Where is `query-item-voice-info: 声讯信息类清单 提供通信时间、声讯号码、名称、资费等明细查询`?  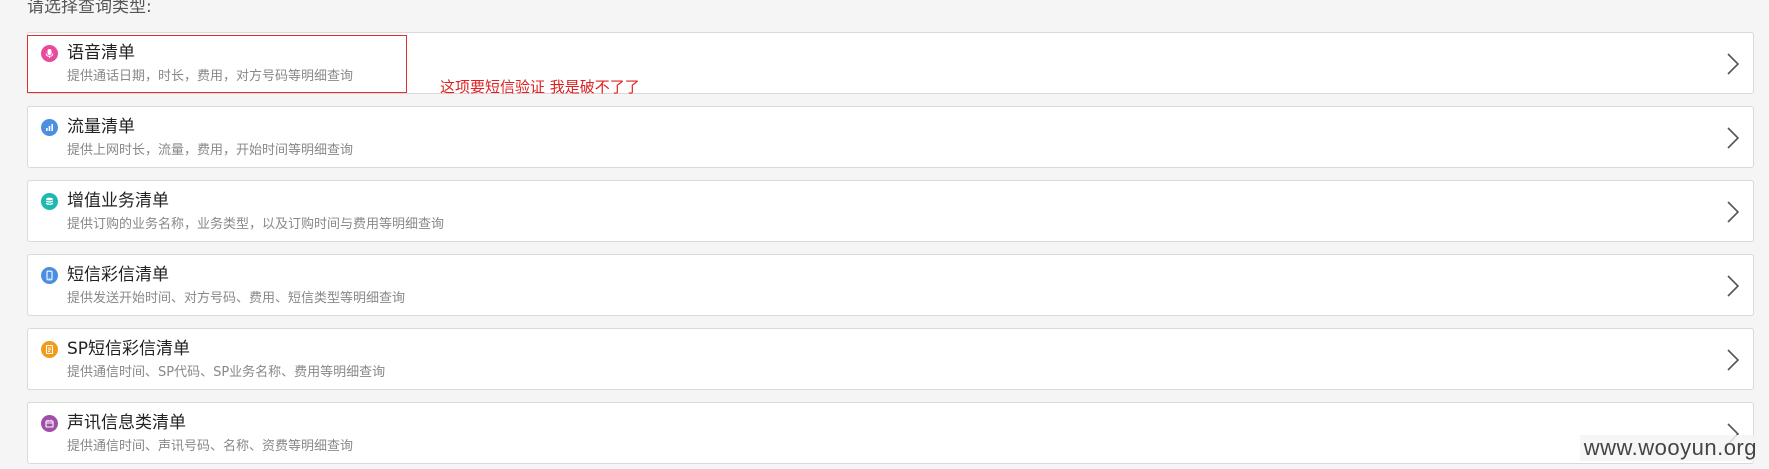
query-item-voice-info: 声讯信息类清单 提供通信时间、声讯号码、名称、资费等明细查询 is located at coordinates (890, 433).